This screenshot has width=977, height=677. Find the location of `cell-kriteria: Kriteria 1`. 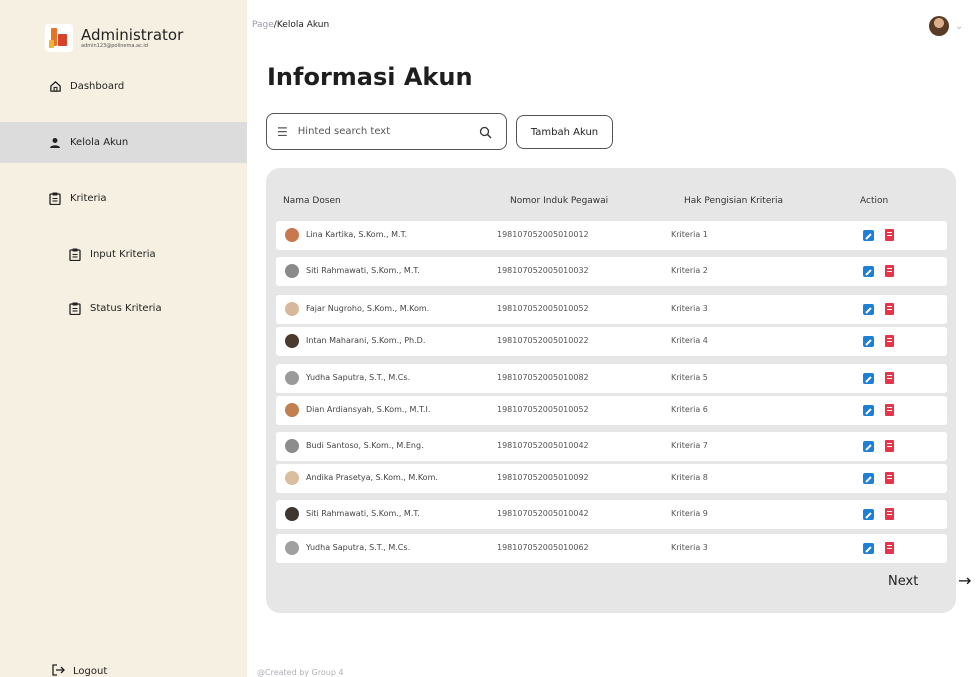

cell-kriteria: Kriteria 1 is located at coordinates (689, 234).